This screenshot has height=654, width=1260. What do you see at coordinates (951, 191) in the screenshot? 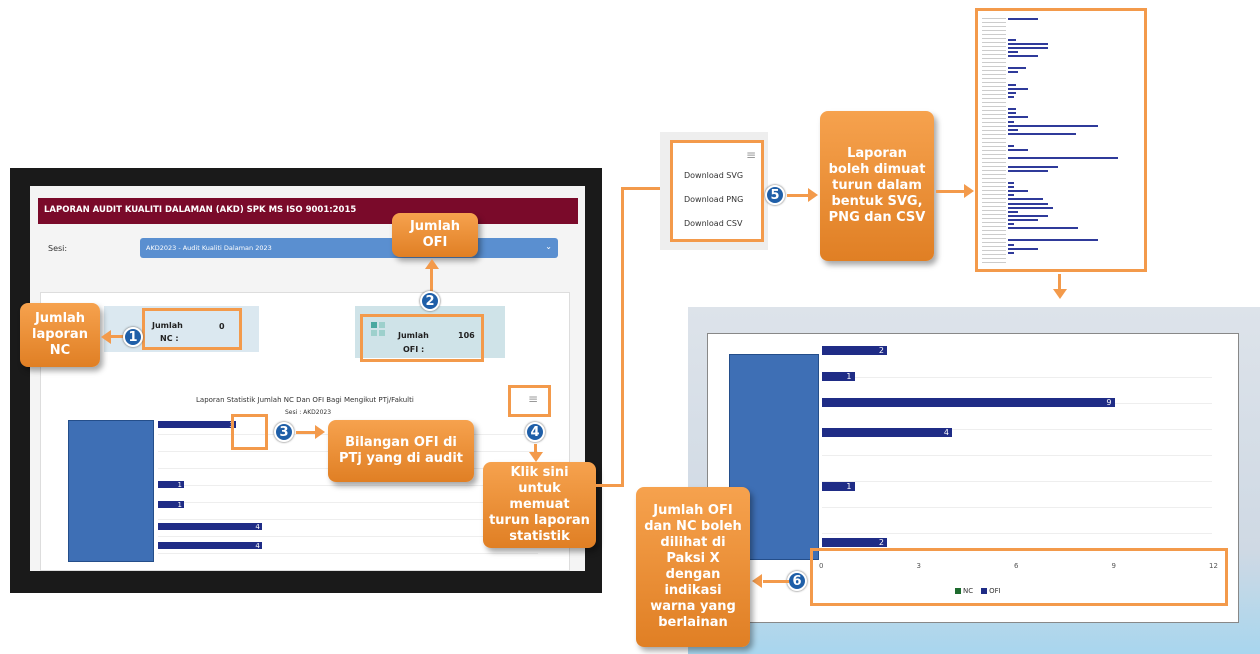
I see `connector-5b` at bounding box center [951, 191].